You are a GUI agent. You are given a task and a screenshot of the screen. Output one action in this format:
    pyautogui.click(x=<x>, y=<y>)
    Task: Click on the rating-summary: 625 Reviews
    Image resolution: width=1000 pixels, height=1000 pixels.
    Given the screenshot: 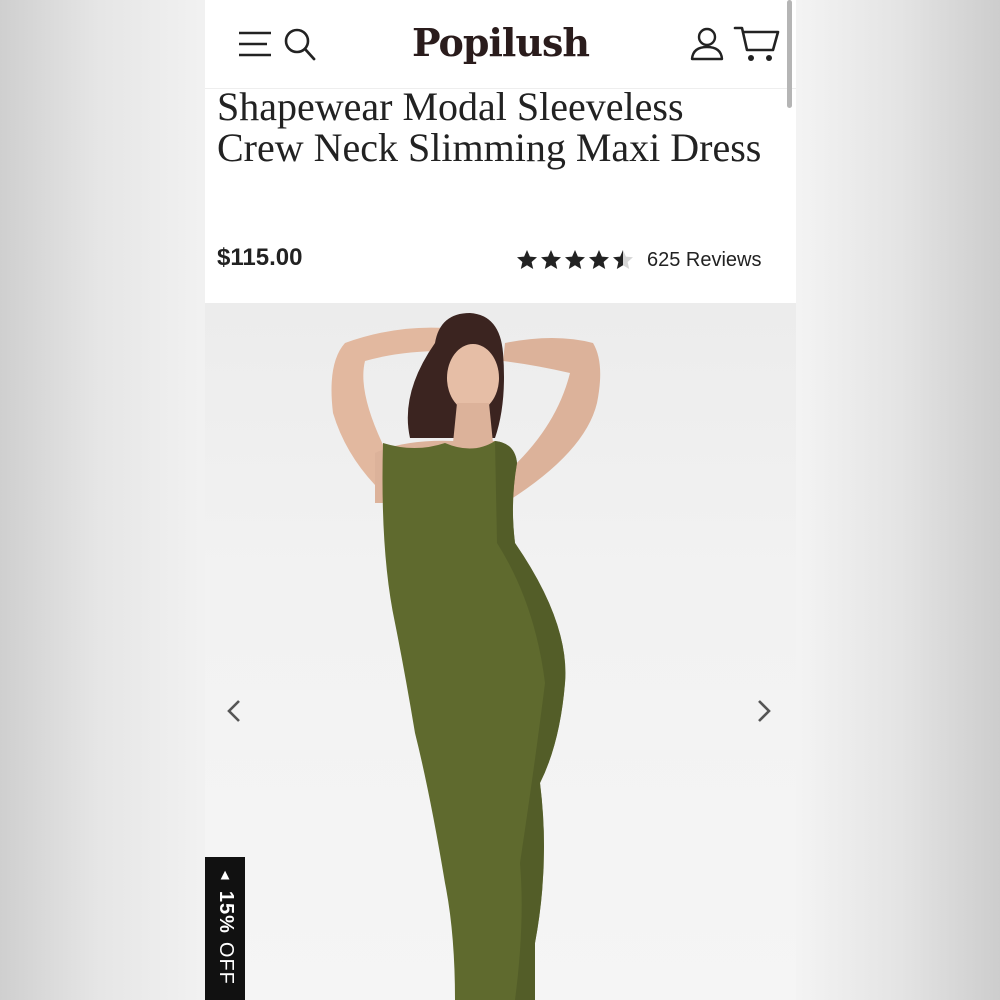 What is the action you would take?
    pyautogui.click(x=638, y=260)
    